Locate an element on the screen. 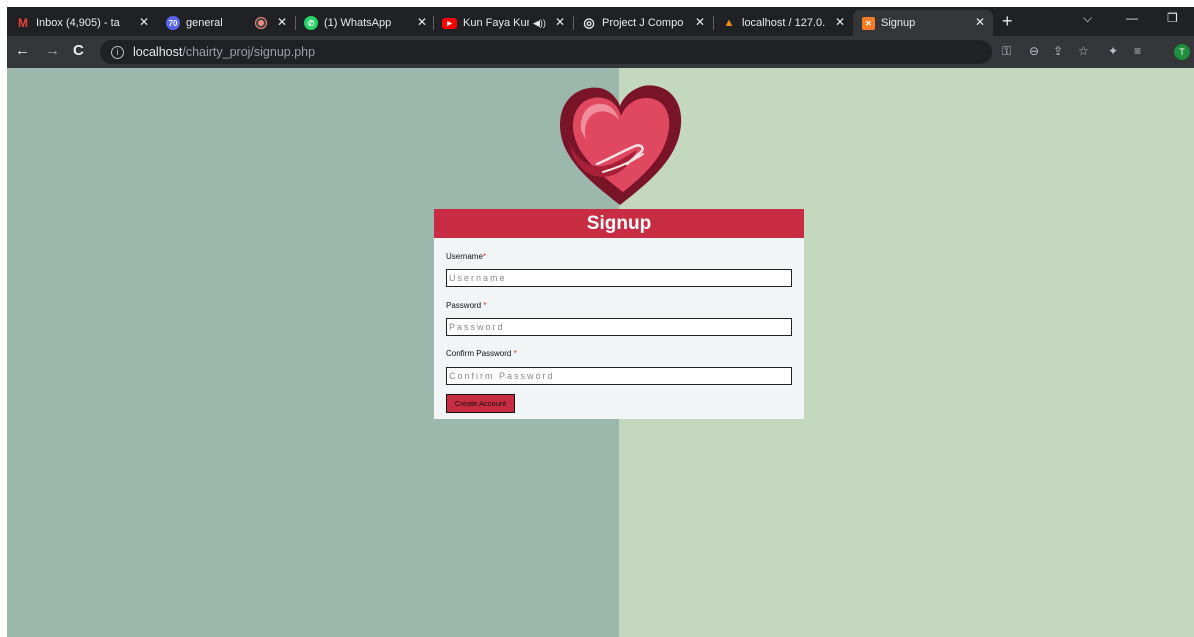 The height and width of the screenshot is (637, 1194). tab-phpmyadmin: ▲ localhost / 127.0. ✕ is located at coordinates (783, 23).